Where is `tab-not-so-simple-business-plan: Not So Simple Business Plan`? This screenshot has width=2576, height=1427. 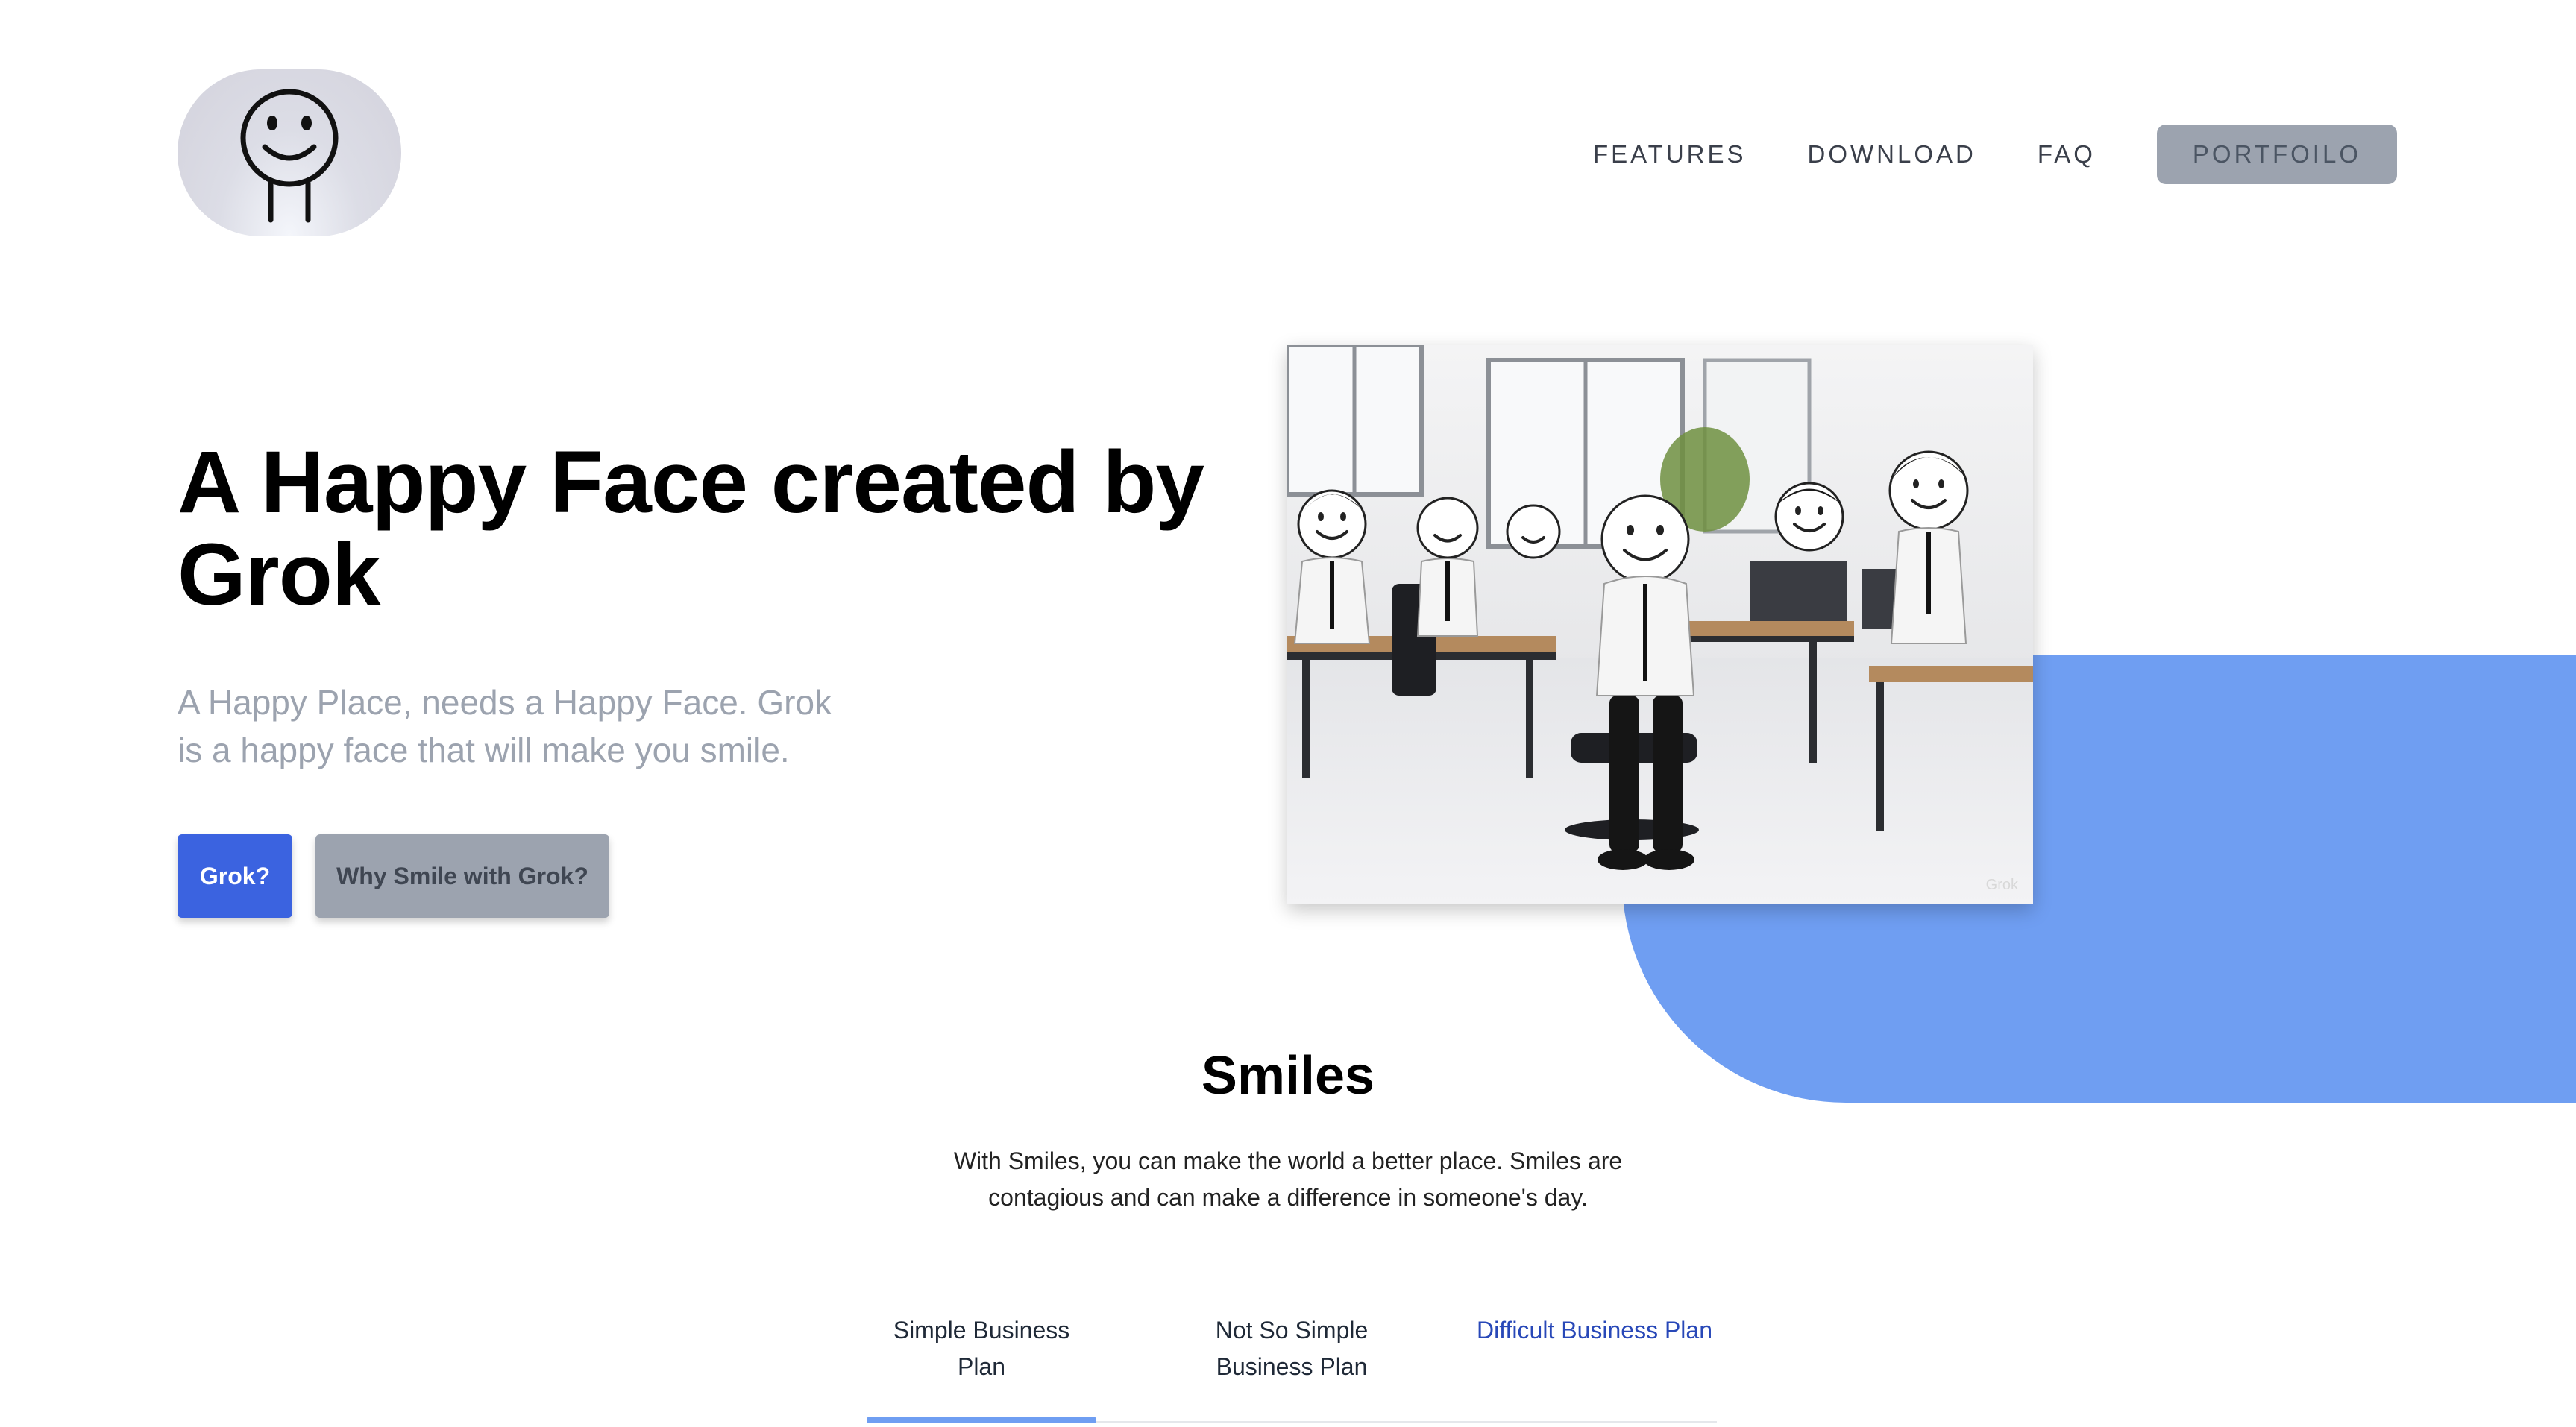
tab-not-so-simple-business-plan: Not So Simple Business Plan is located at coordinates (1292, 1348).